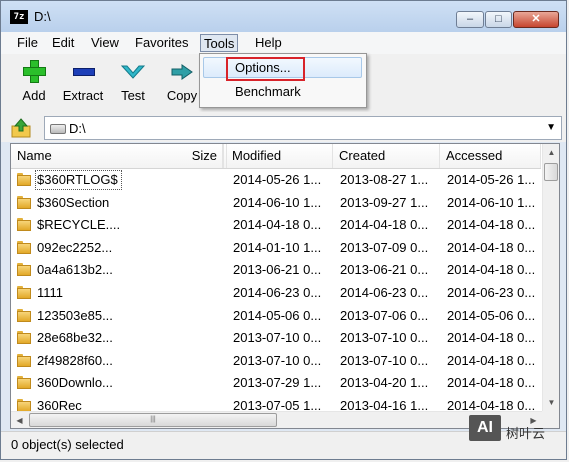 The height and width of the screenshot is (462, 569). I want to click on watermark-logo: AI, so click(485, 428).